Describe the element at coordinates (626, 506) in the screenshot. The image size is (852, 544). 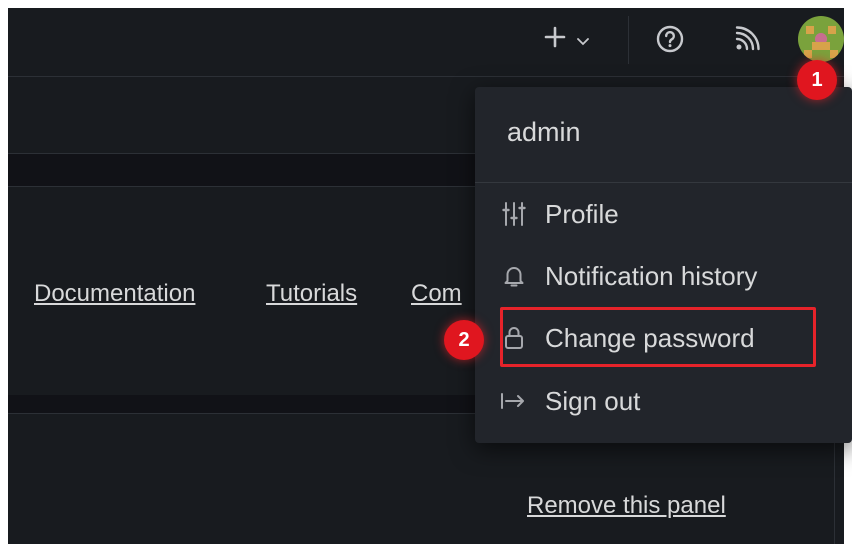
I see `remove-panel-link: Remove this panel` at that location.